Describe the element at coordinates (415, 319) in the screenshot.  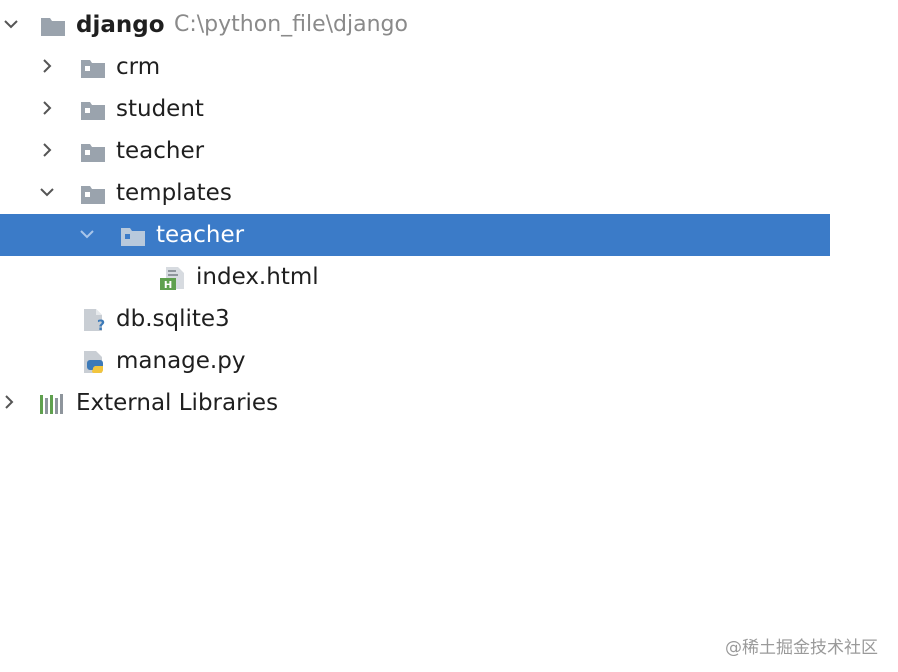
I see `tree-row-db-sqlite3: ? db.sqlite3` at that location.